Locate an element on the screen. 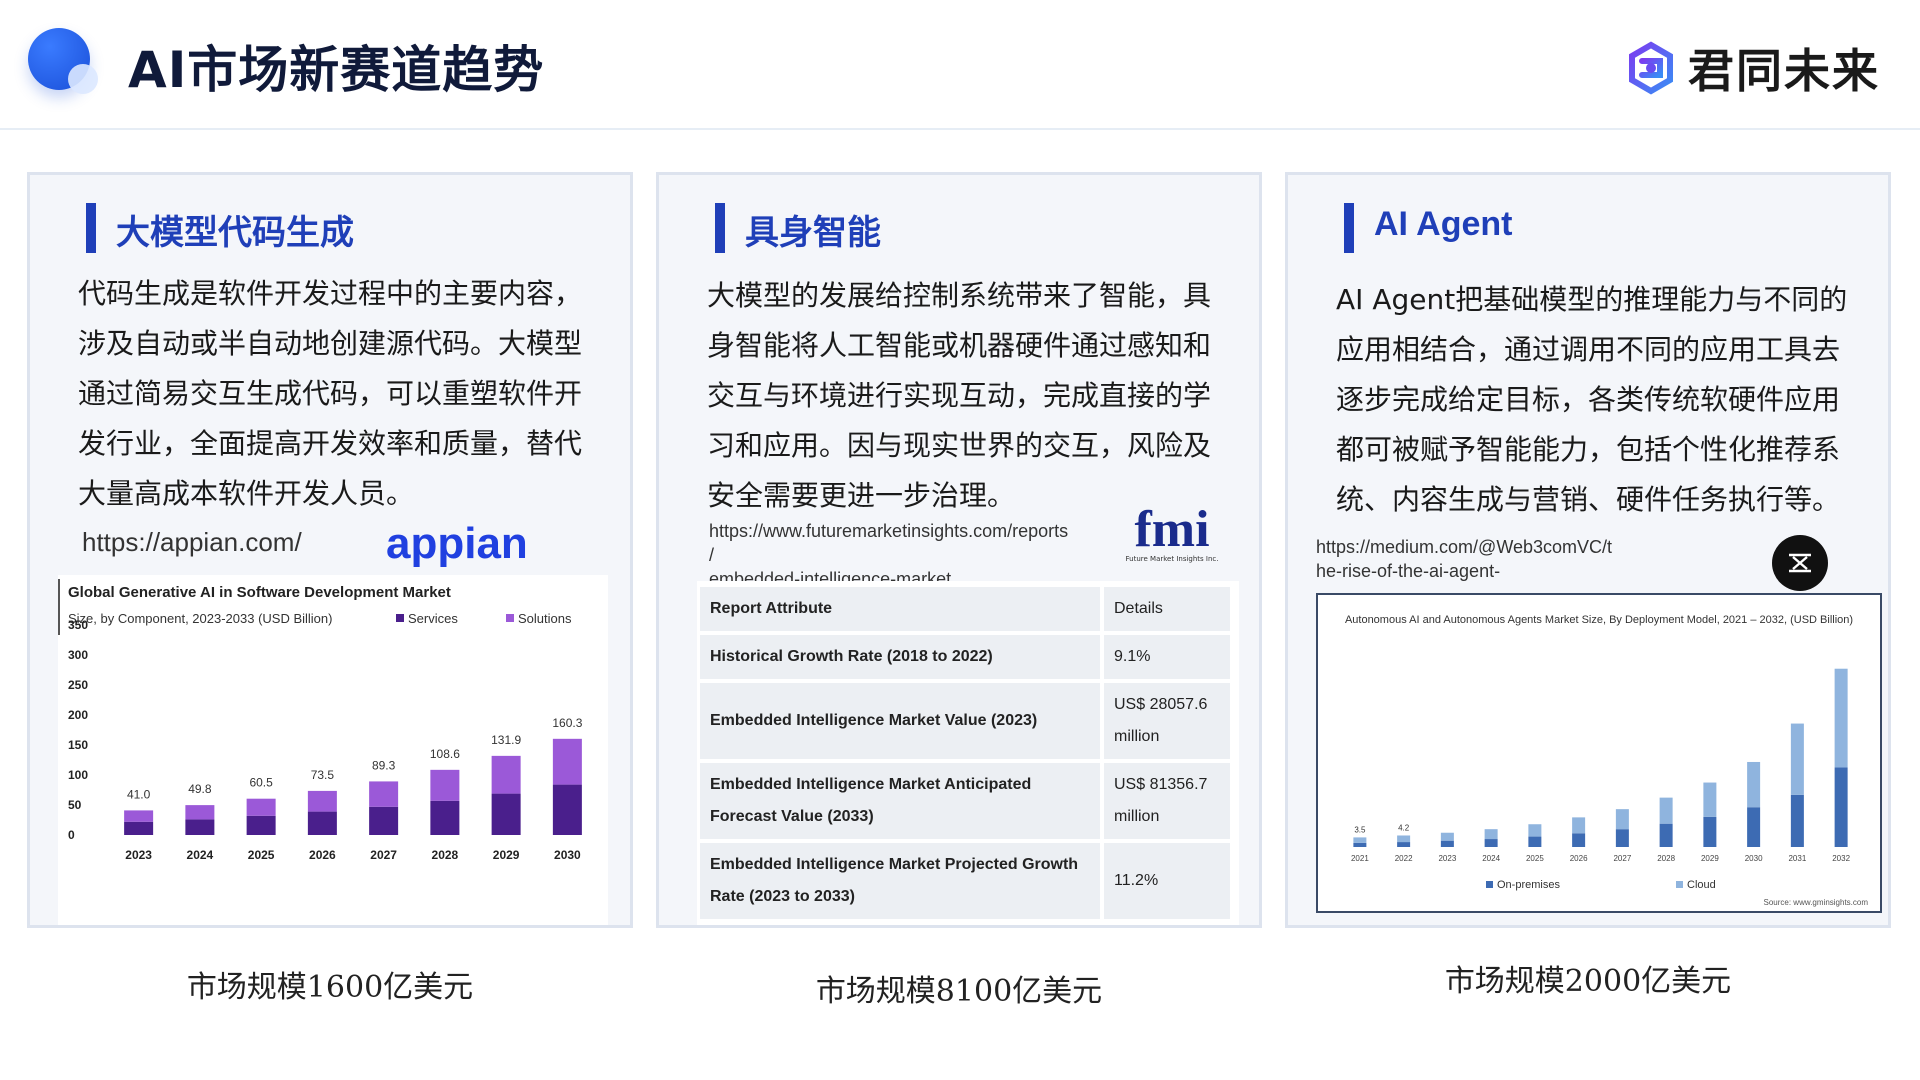 The width and height of the screenshot is (1920, 1080). x-tick-label: 2022 is located at coordinates (1404, 858).